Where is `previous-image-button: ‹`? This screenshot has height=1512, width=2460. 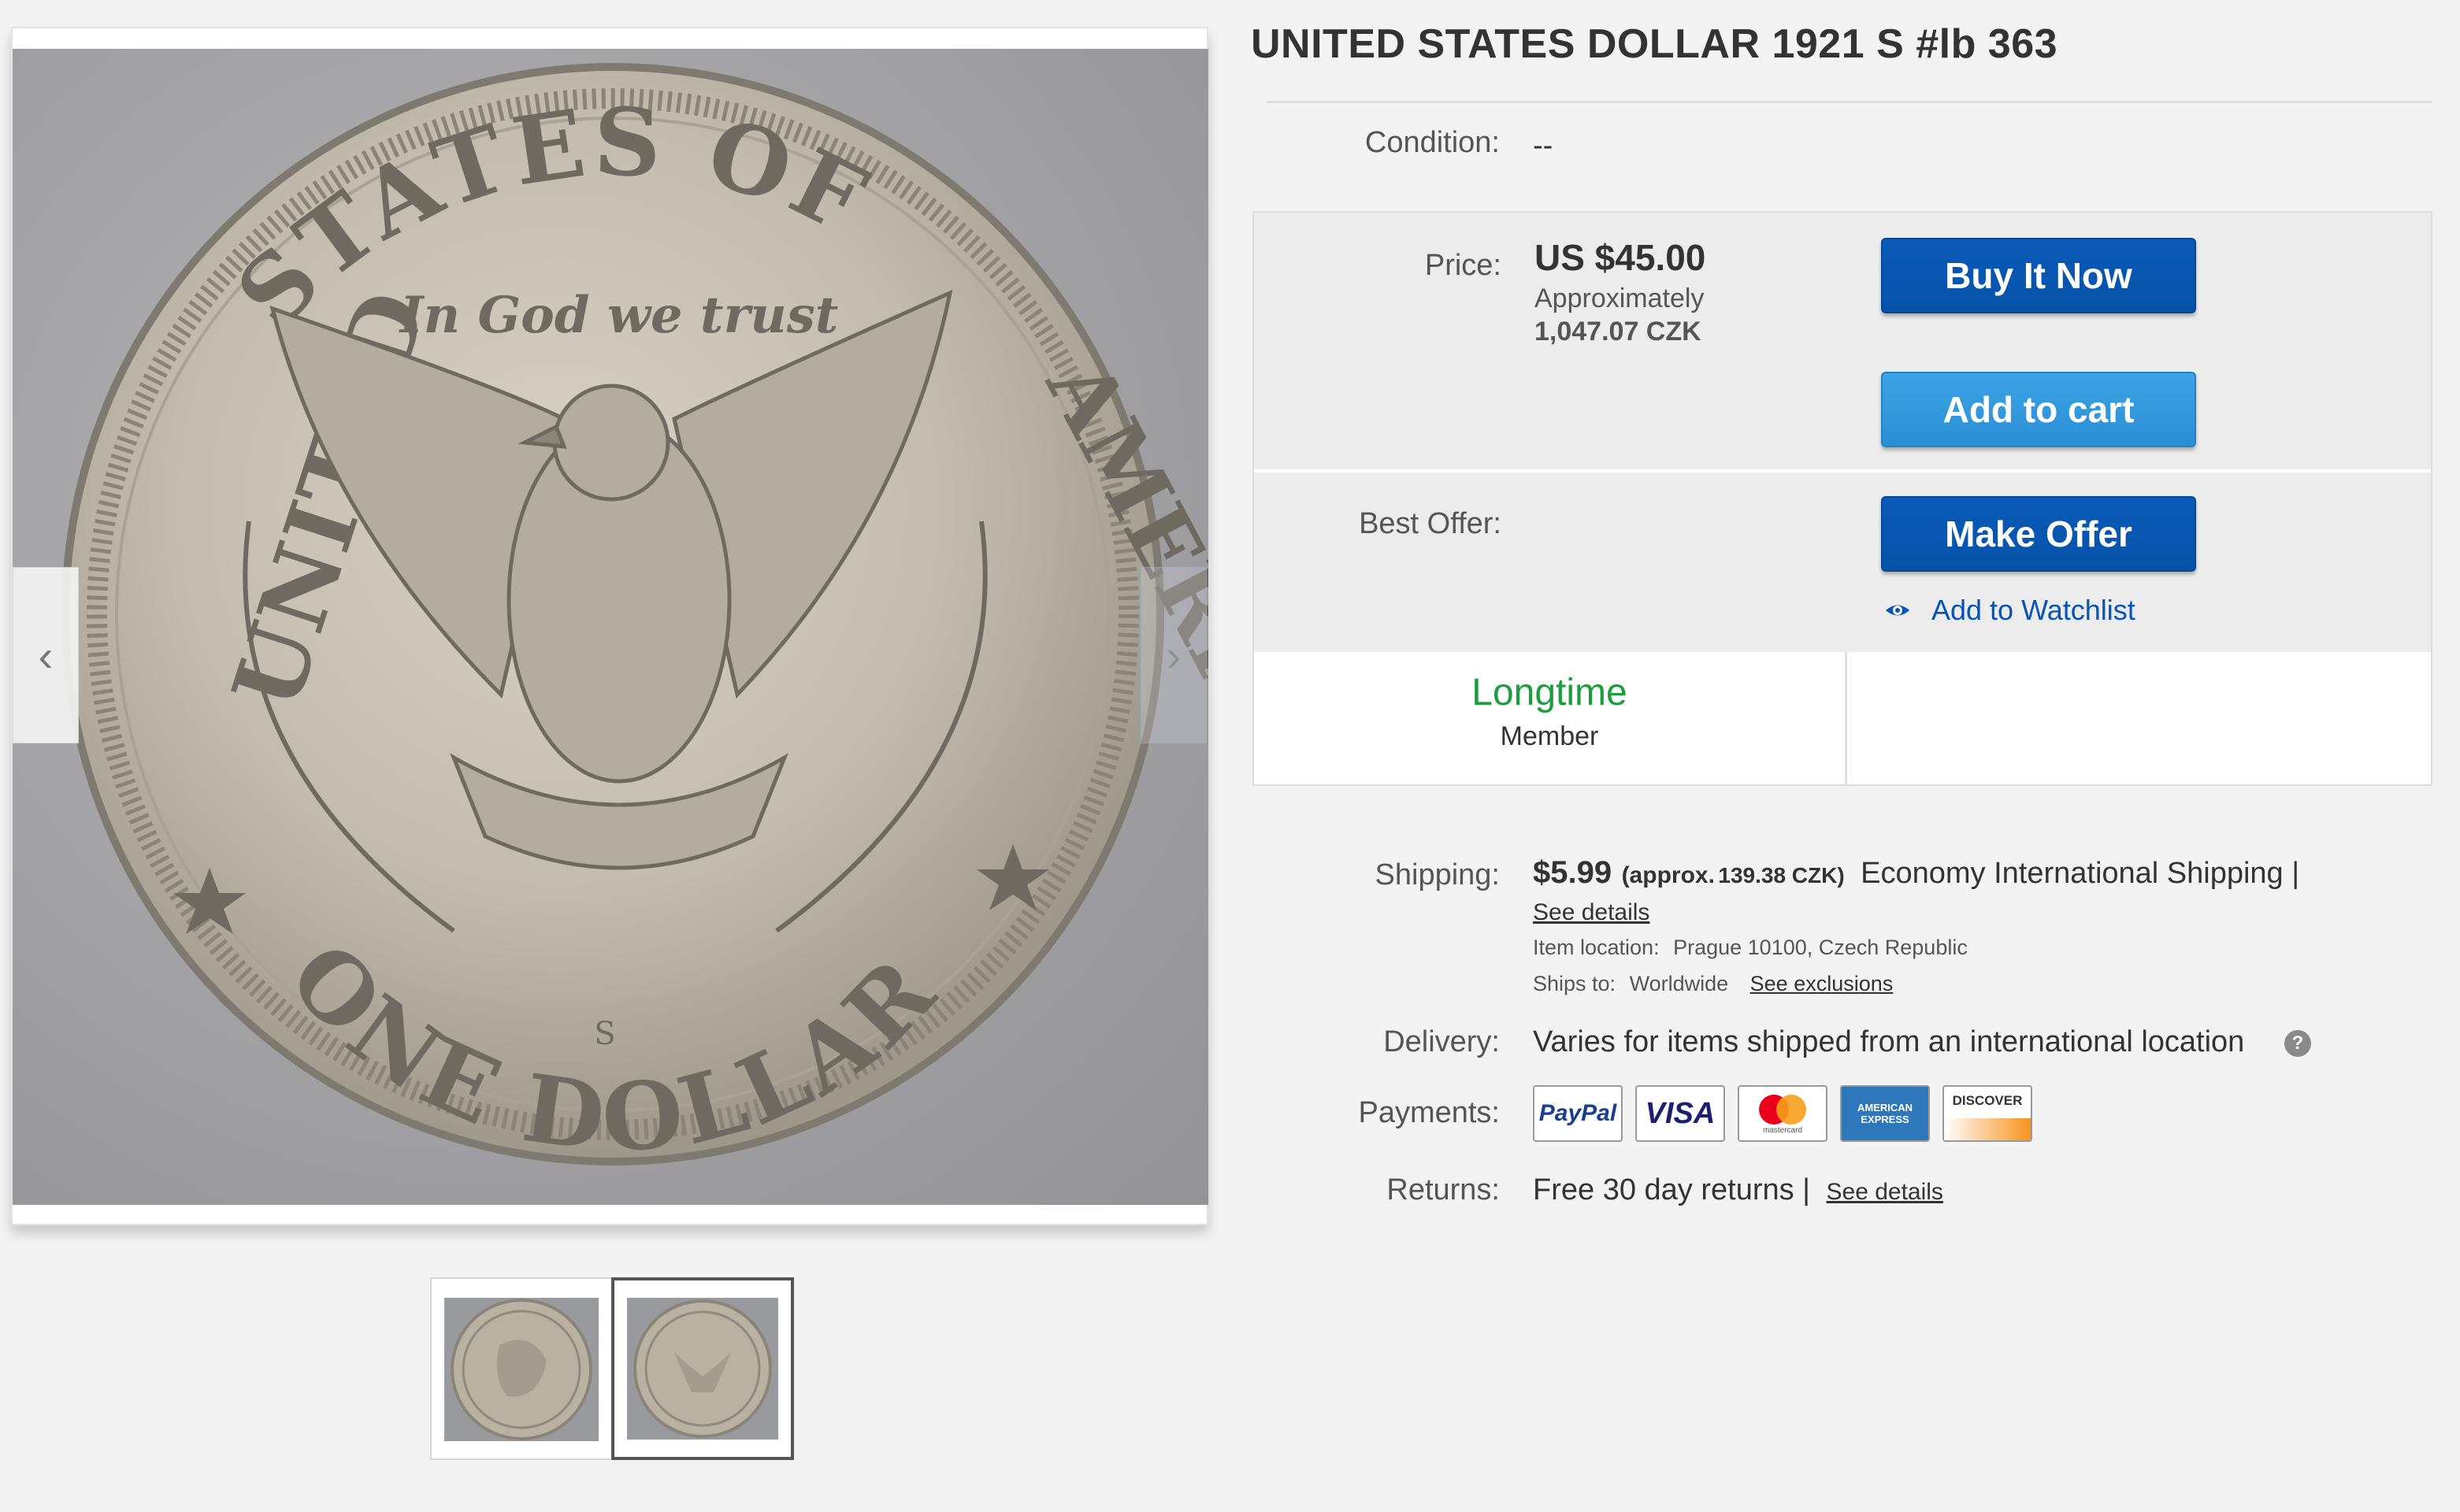 previous-image-button: ‹ is located at coordinates (46, 655).